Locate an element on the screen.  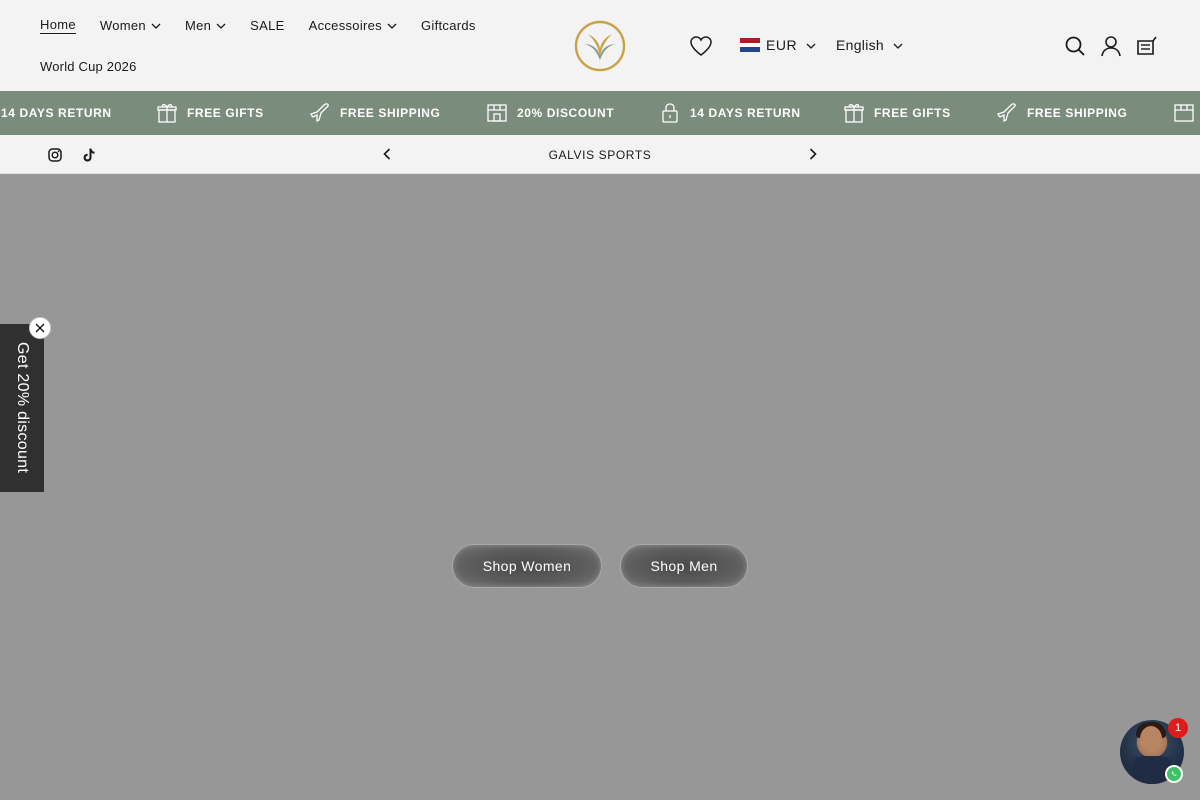
heart-icon is located at coordinates (701, 46).